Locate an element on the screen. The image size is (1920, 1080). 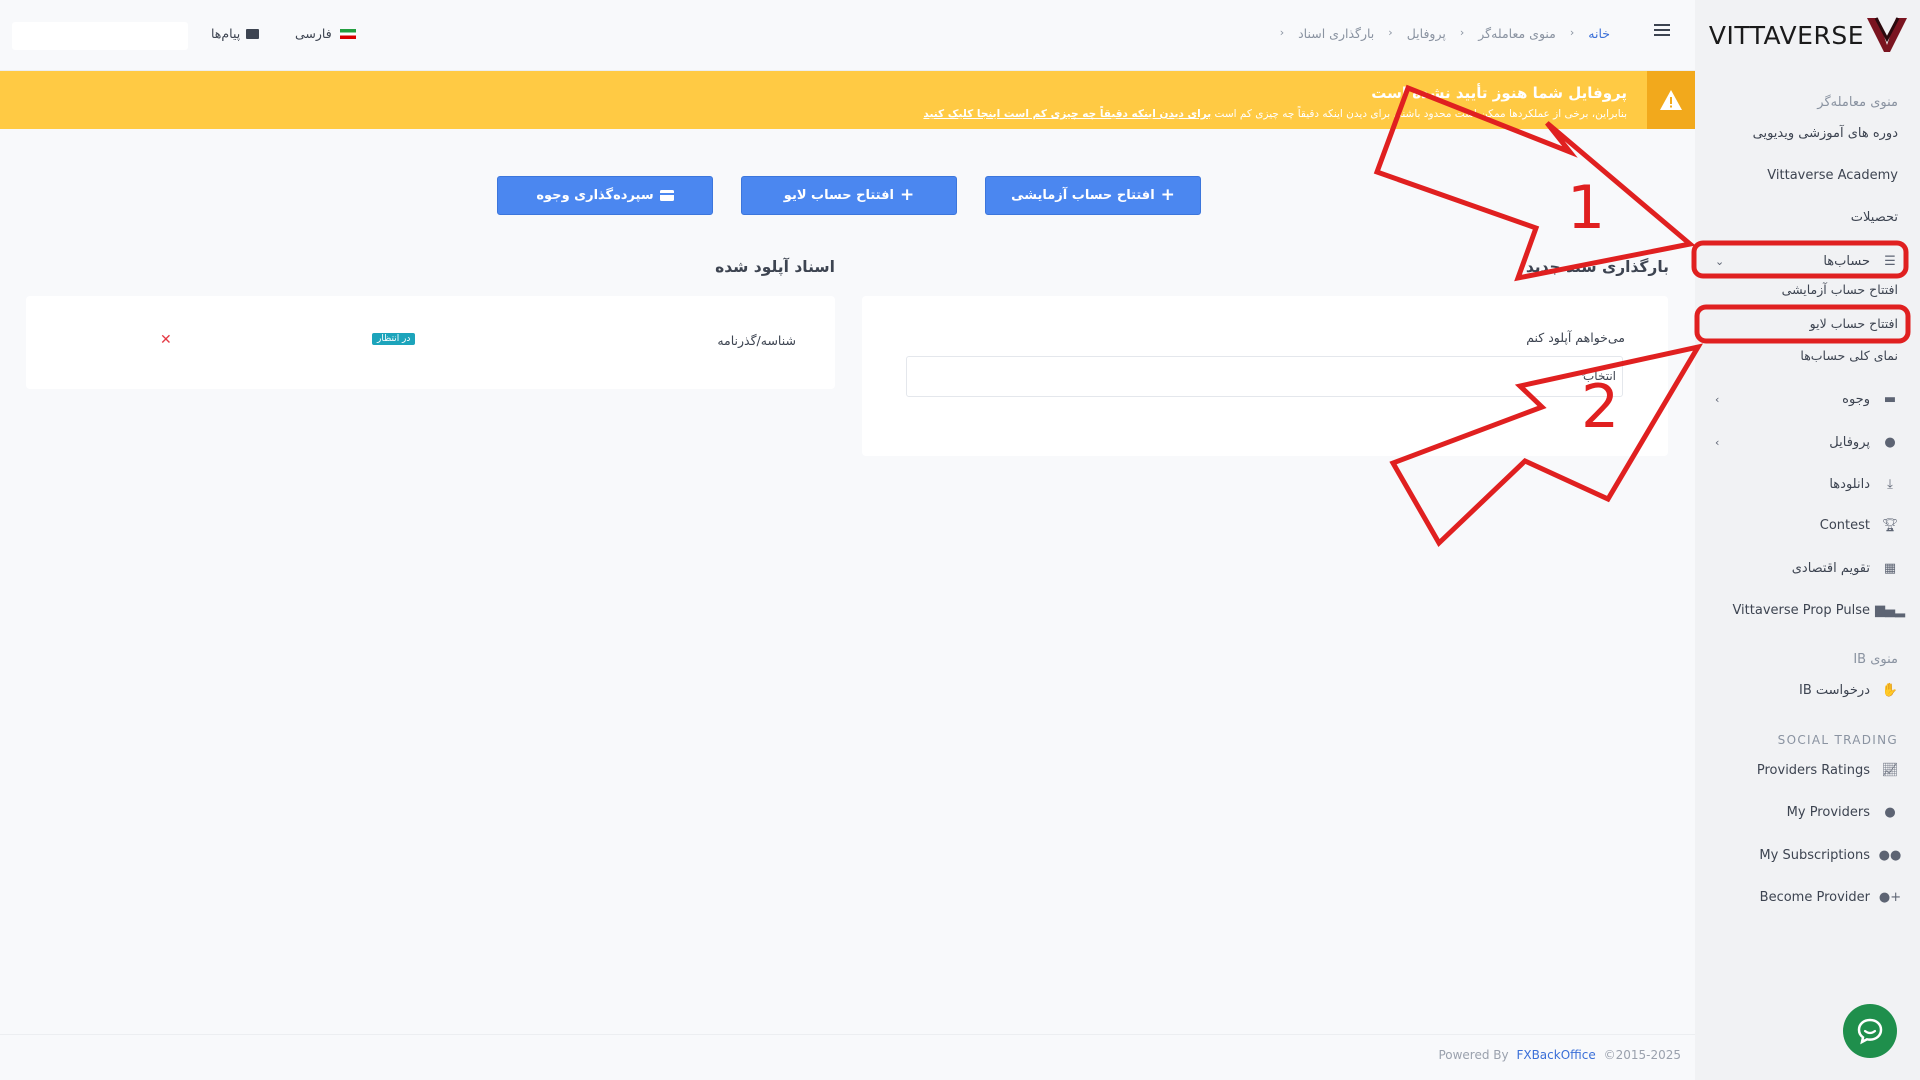
sidebar-sub-open-live: افتتاح حساب لایو is located at coordinates (1807, 323).